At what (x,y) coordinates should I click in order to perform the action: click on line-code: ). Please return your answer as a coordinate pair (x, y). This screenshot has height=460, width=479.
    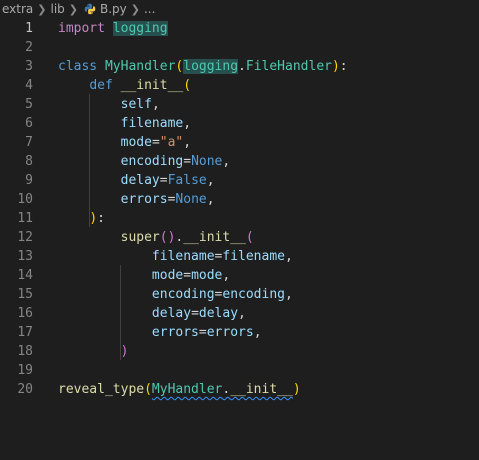
    Looking at the image, I should click on (93, 351).